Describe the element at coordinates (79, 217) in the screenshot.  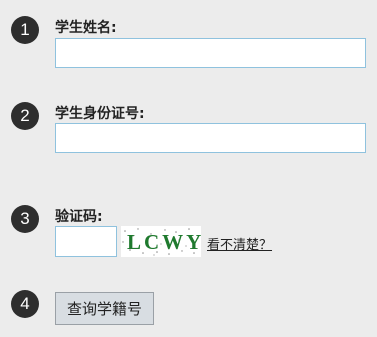
I see `captcha-label: 验证码:` at that location.